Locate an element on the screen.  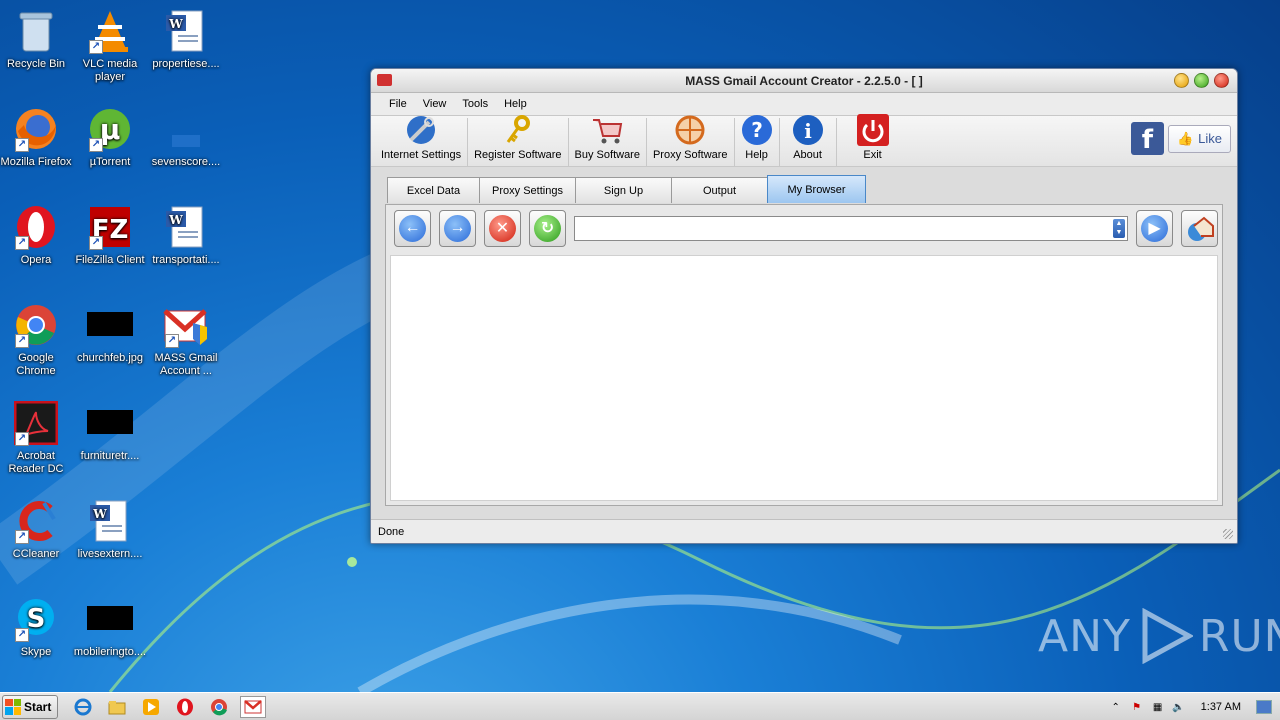
tab-my-browser: My Browser is located at coordinates (816, 189).